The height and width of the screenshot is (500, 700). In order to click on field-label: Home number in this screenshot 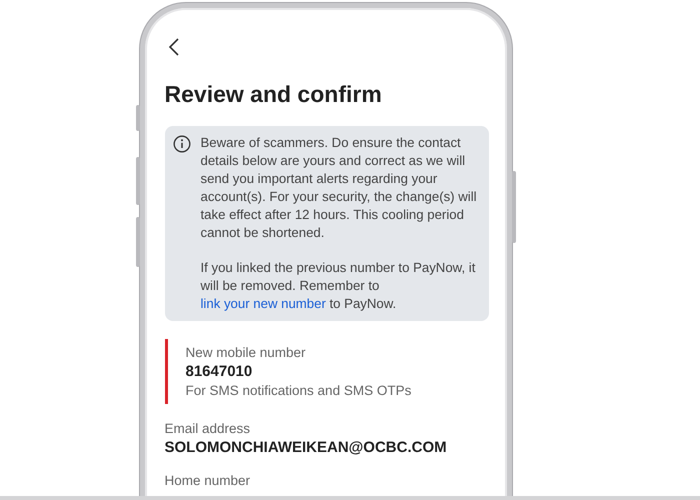, I will do `click(208, 480)`.